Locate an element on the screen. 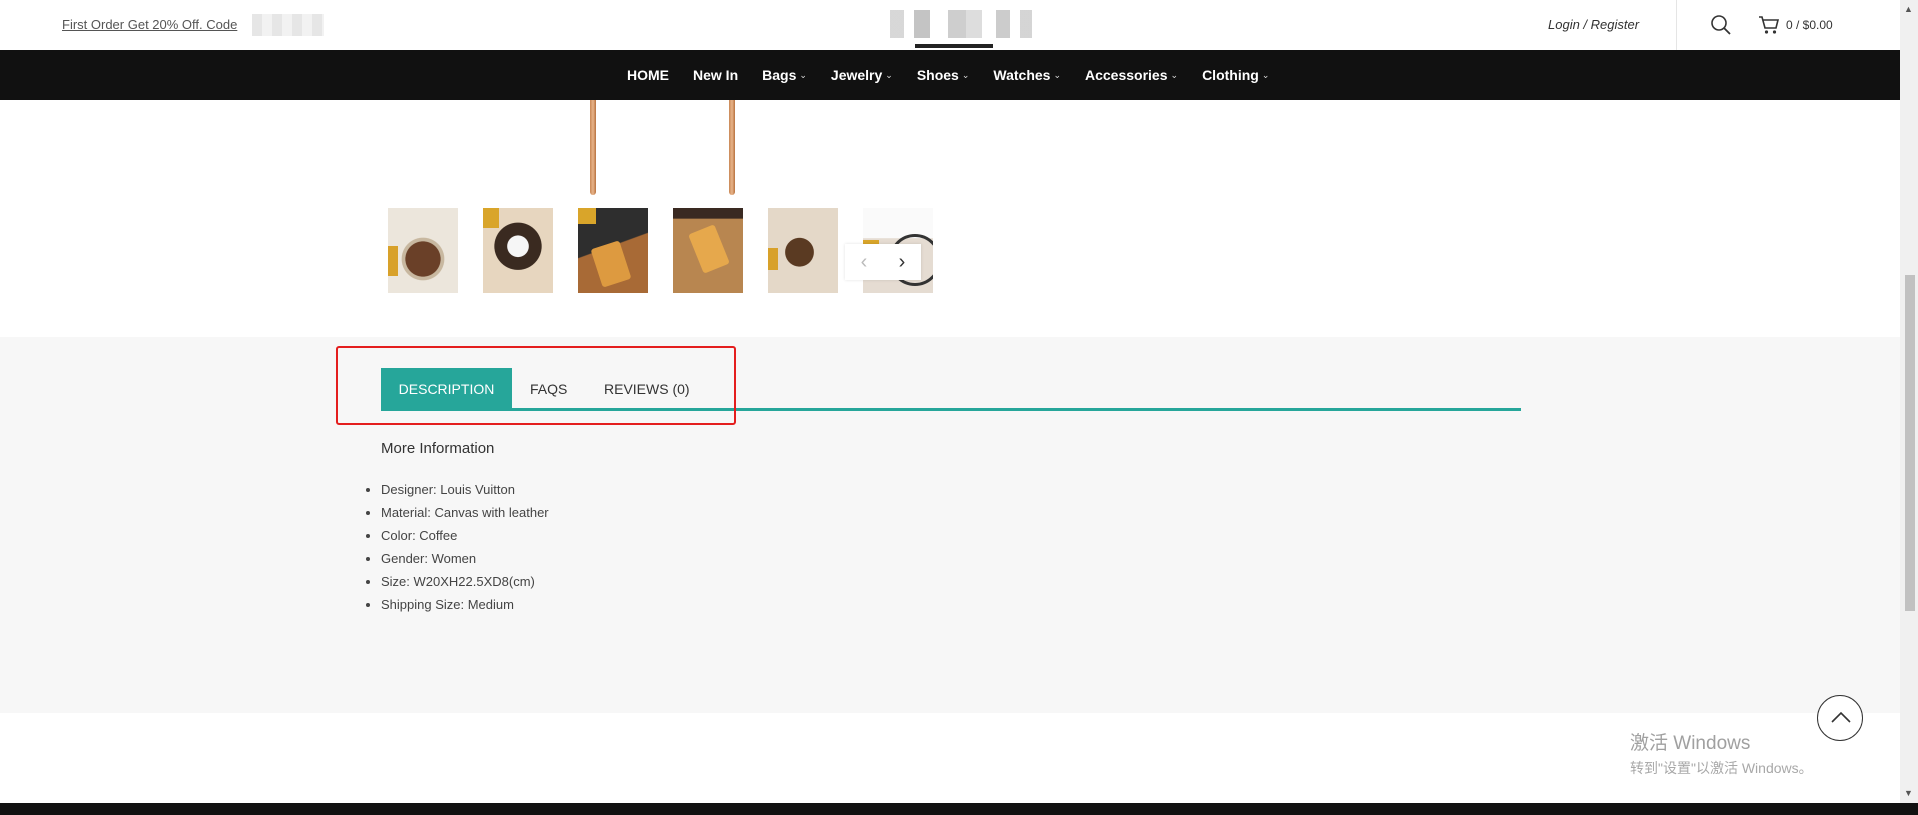  watermark-title: 激活 Windows is located at coordinates (1690, 743).